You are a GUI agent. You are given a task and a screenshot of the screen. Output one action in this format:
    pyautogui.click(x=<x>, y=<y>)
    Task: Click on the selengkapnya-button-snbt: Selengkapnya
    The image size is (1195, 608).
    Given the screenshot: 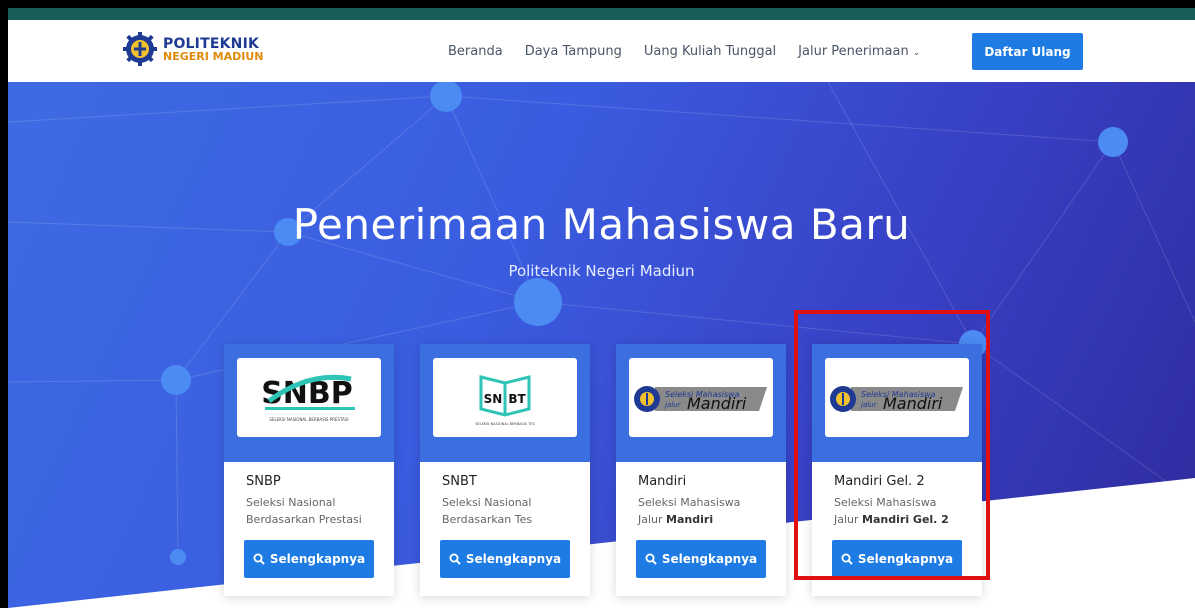 What is the action you would take?
    pyautogui.click(x=505, y=559)
    